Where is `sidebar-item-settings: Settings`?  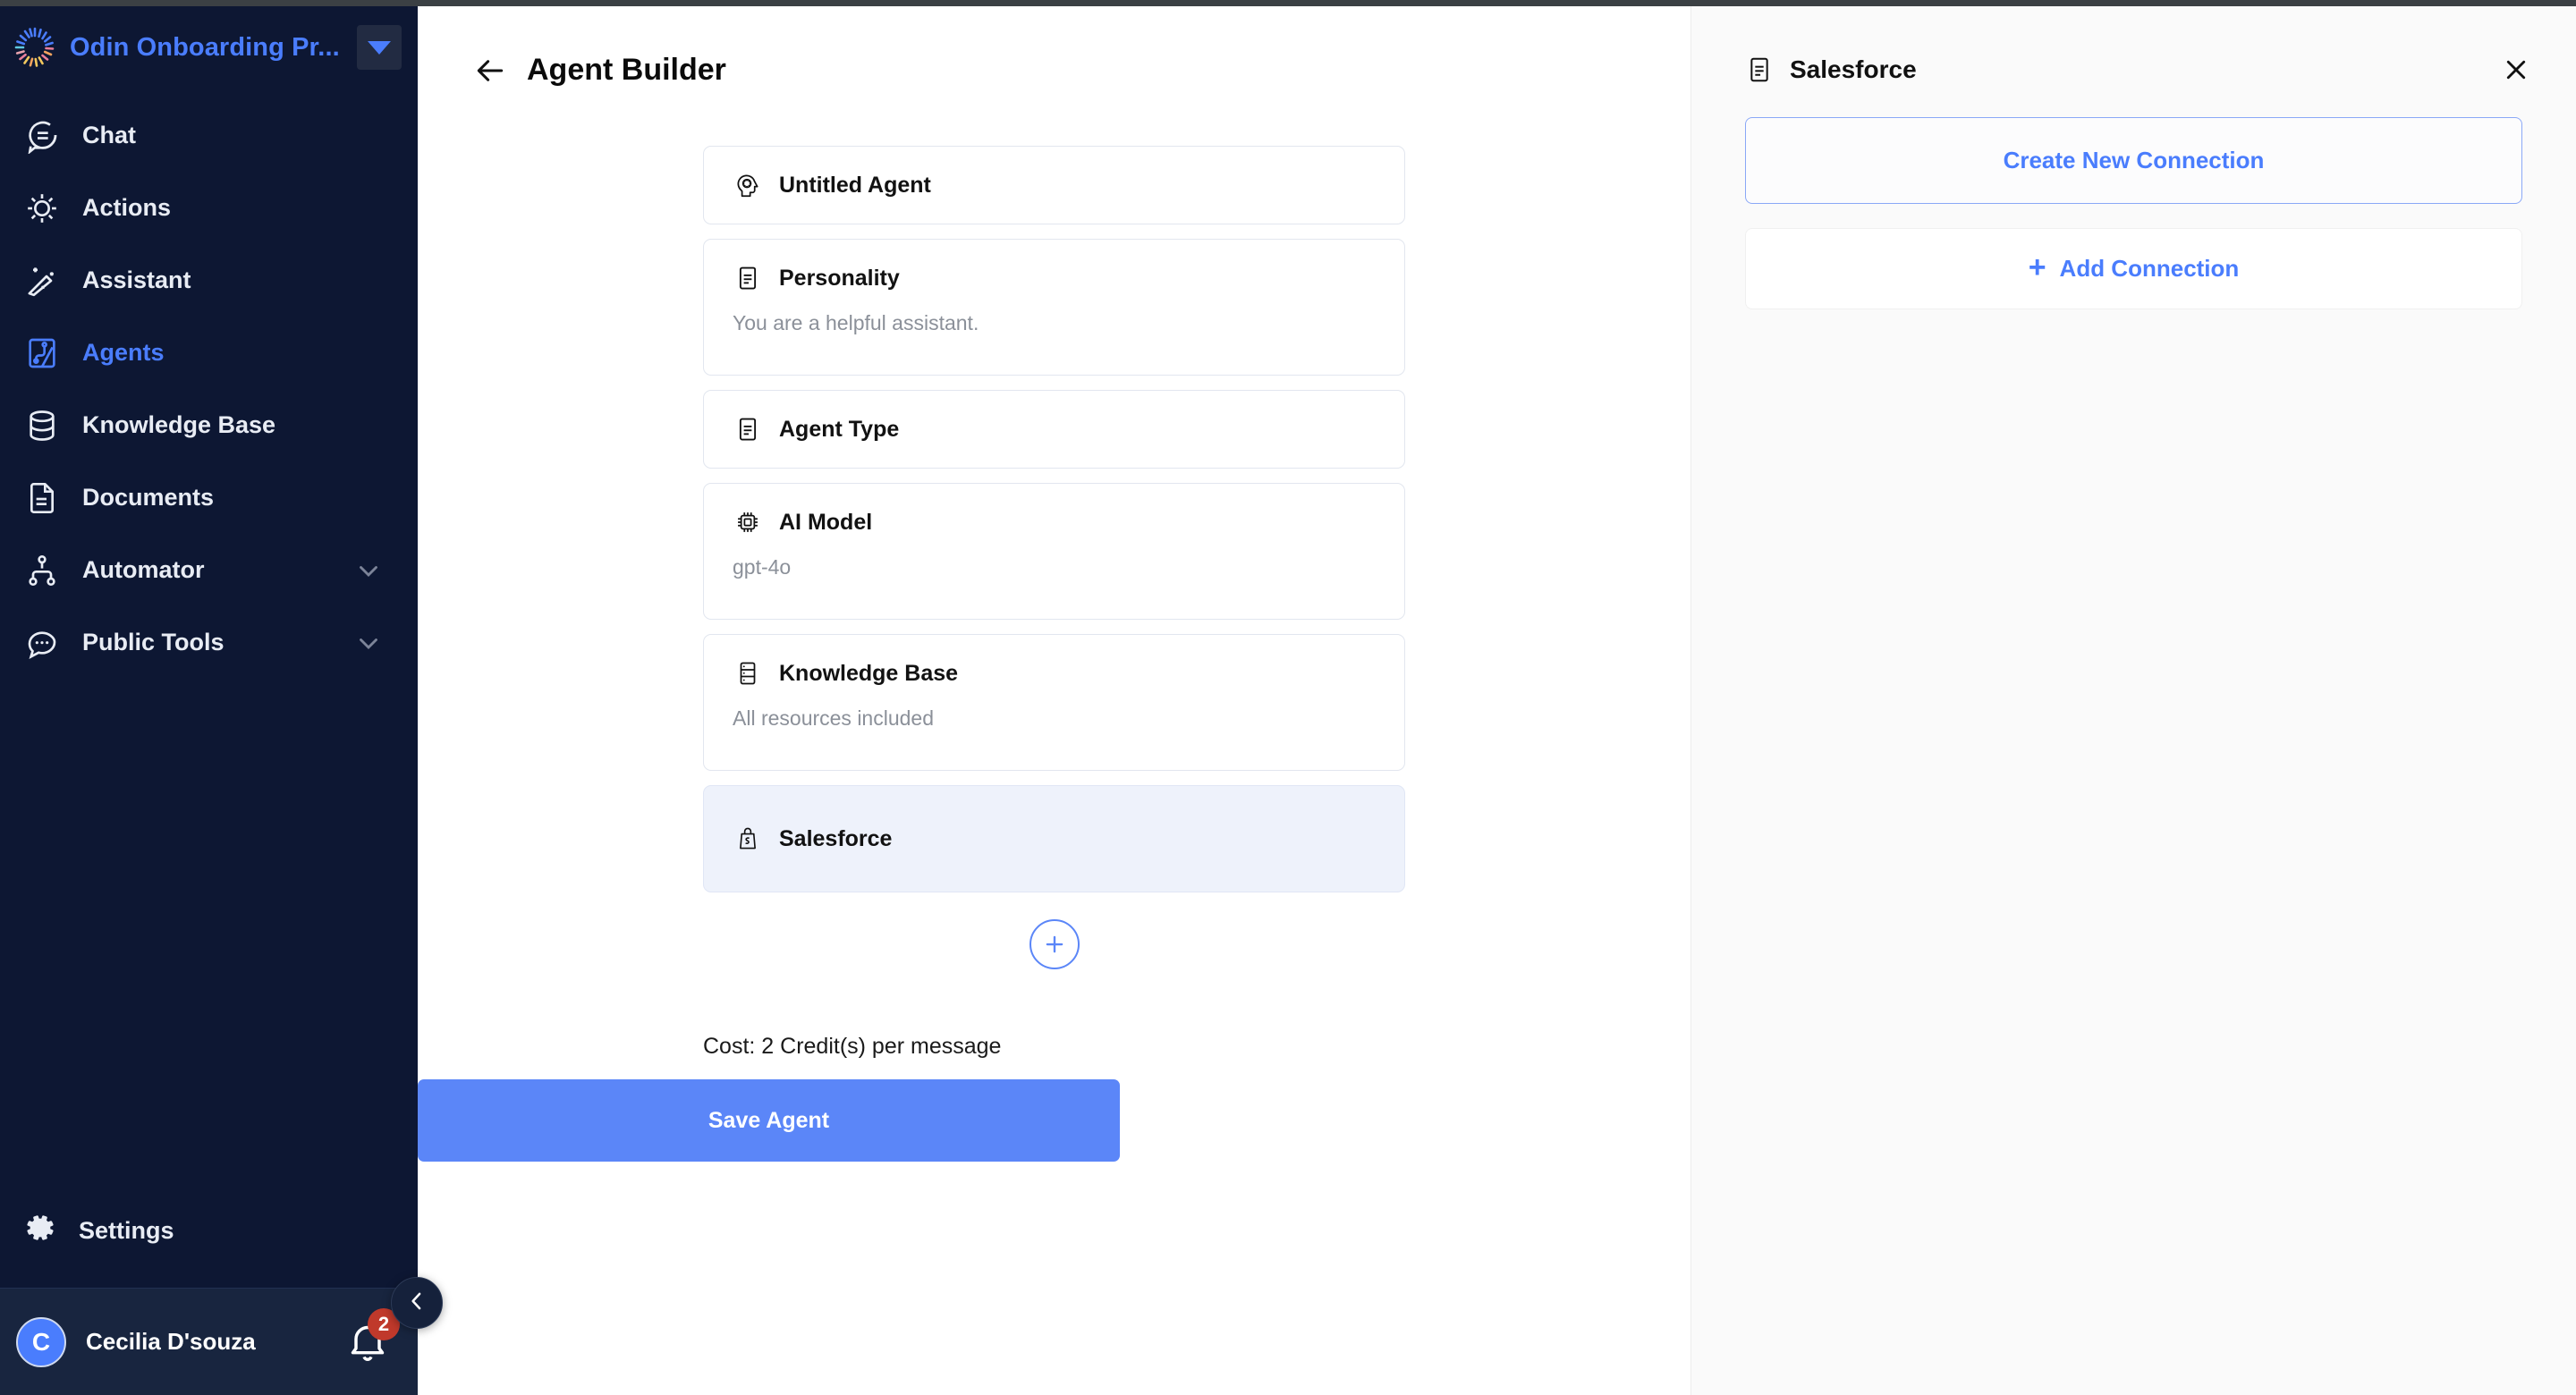 sidebar-item-settings: Settings is located at coordinates (209, 1230).